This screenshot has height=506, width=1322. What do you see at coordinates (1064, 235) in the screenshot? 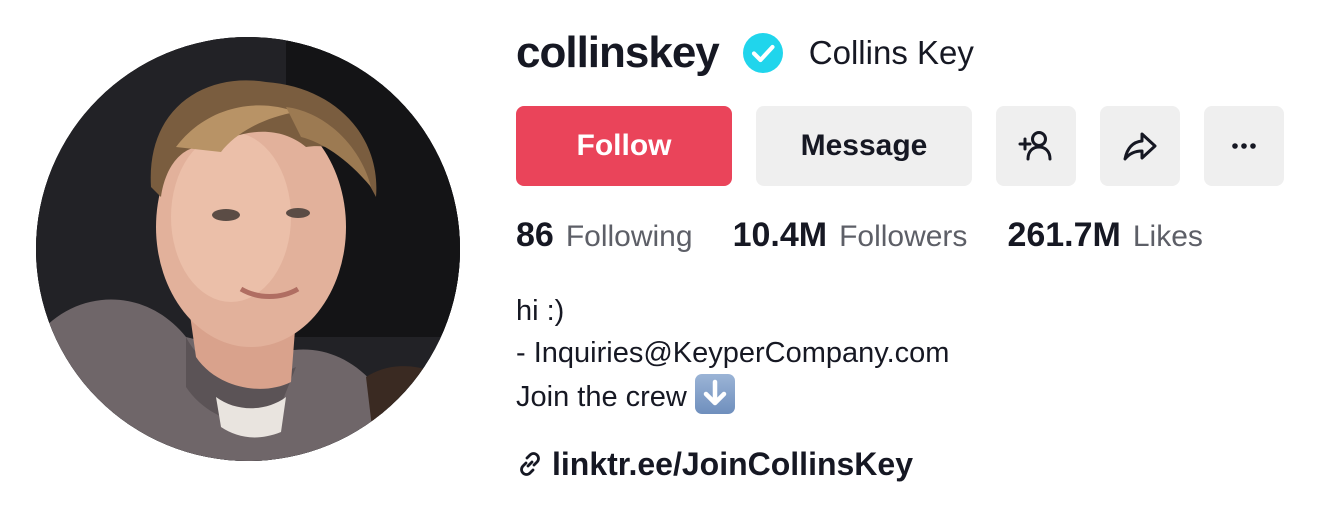
I see `likes-count: 261.7M` at bounding box center [1064, 235].